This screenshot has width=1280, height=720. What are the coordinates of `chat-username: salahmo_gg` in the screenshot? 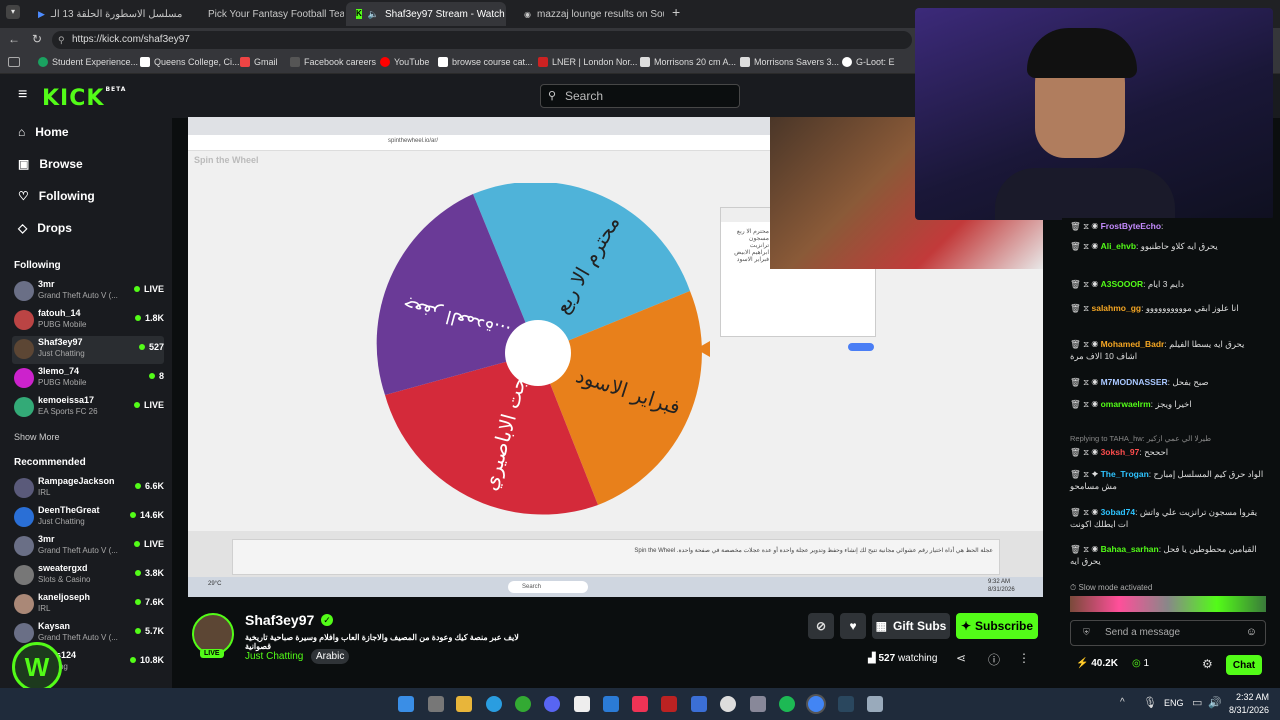 It's located at (1116, 308).